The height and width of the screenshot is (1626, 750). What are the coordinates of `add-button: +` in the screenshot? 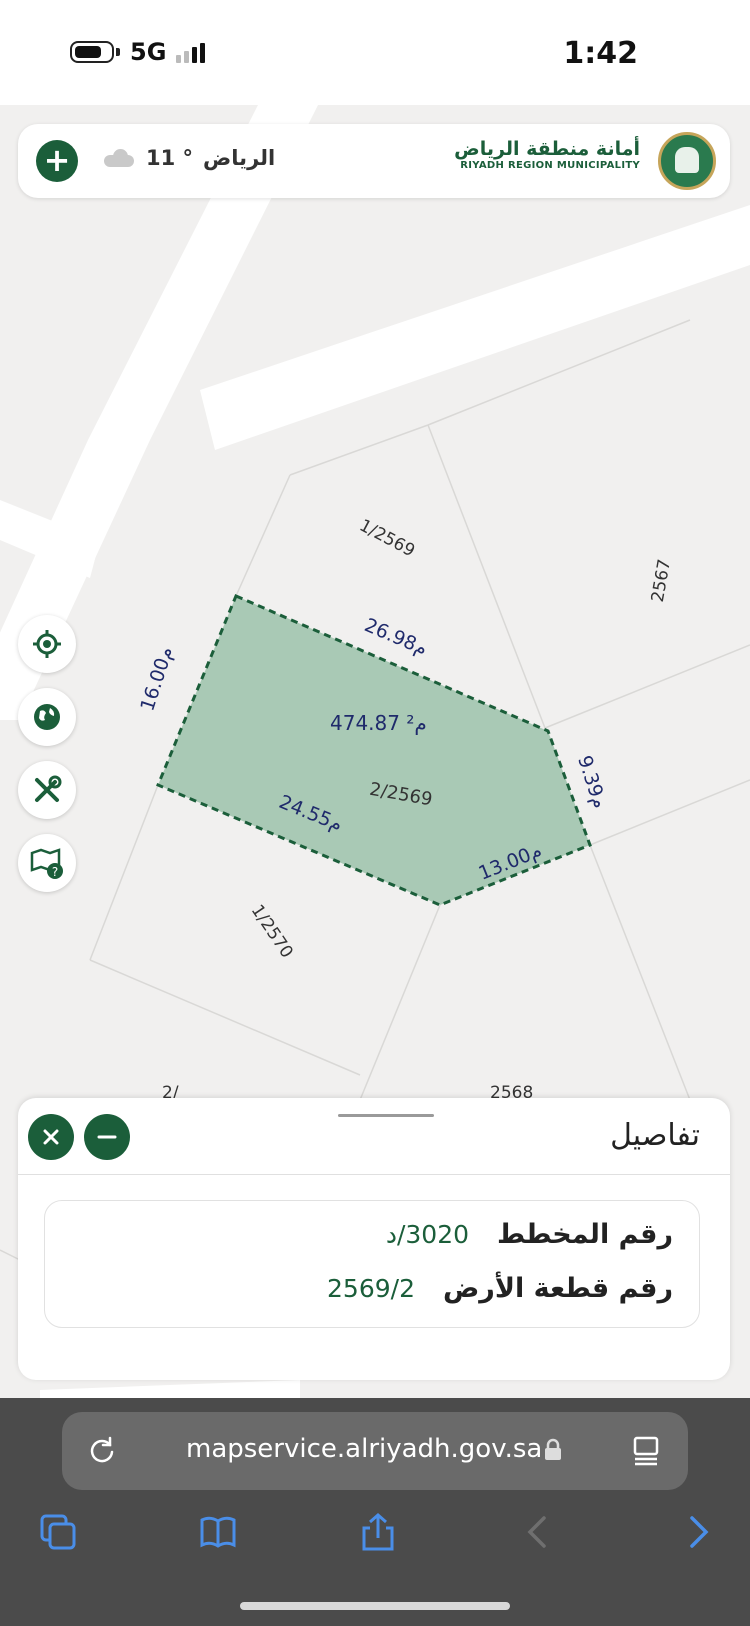 It's located at (57, 161).